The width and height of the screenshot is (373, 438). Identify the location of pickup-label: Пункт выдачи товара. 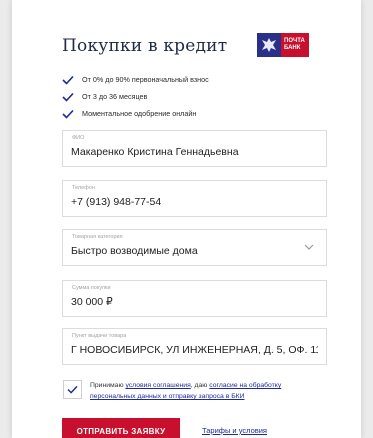
(99, 336).